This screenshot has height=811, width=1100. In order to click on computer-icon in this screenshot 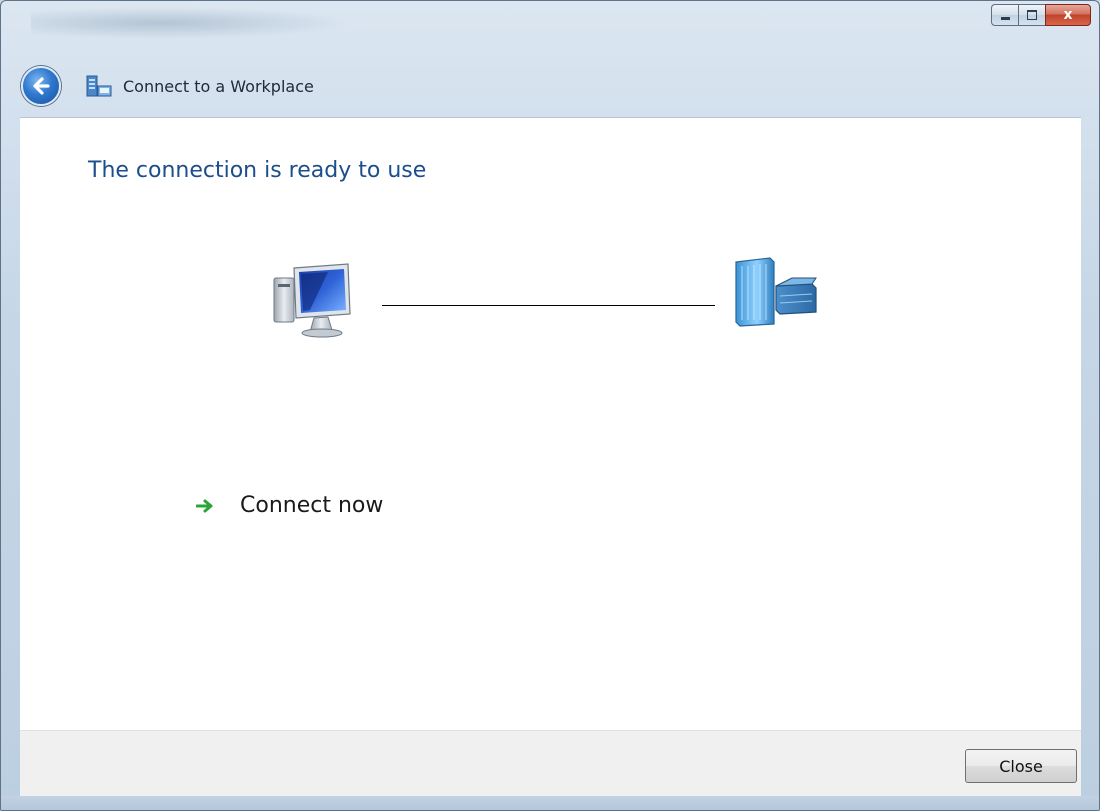, I will do `click(312, 300)`.